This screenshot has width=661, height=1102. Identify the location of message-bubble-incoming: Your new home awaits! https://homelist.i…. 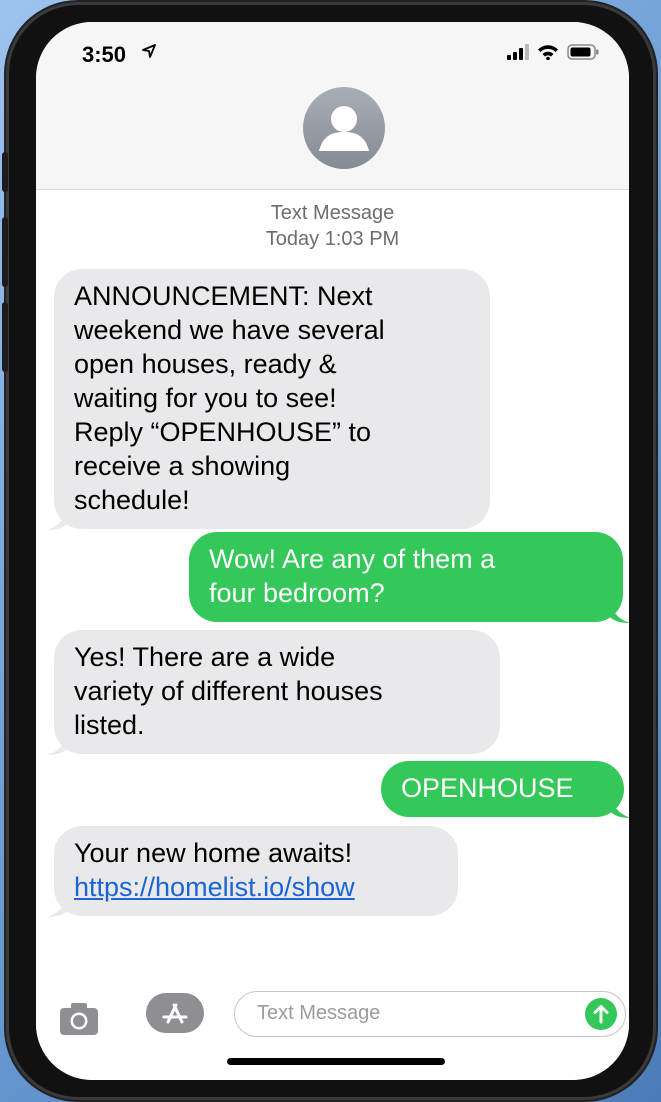
(252, 871).